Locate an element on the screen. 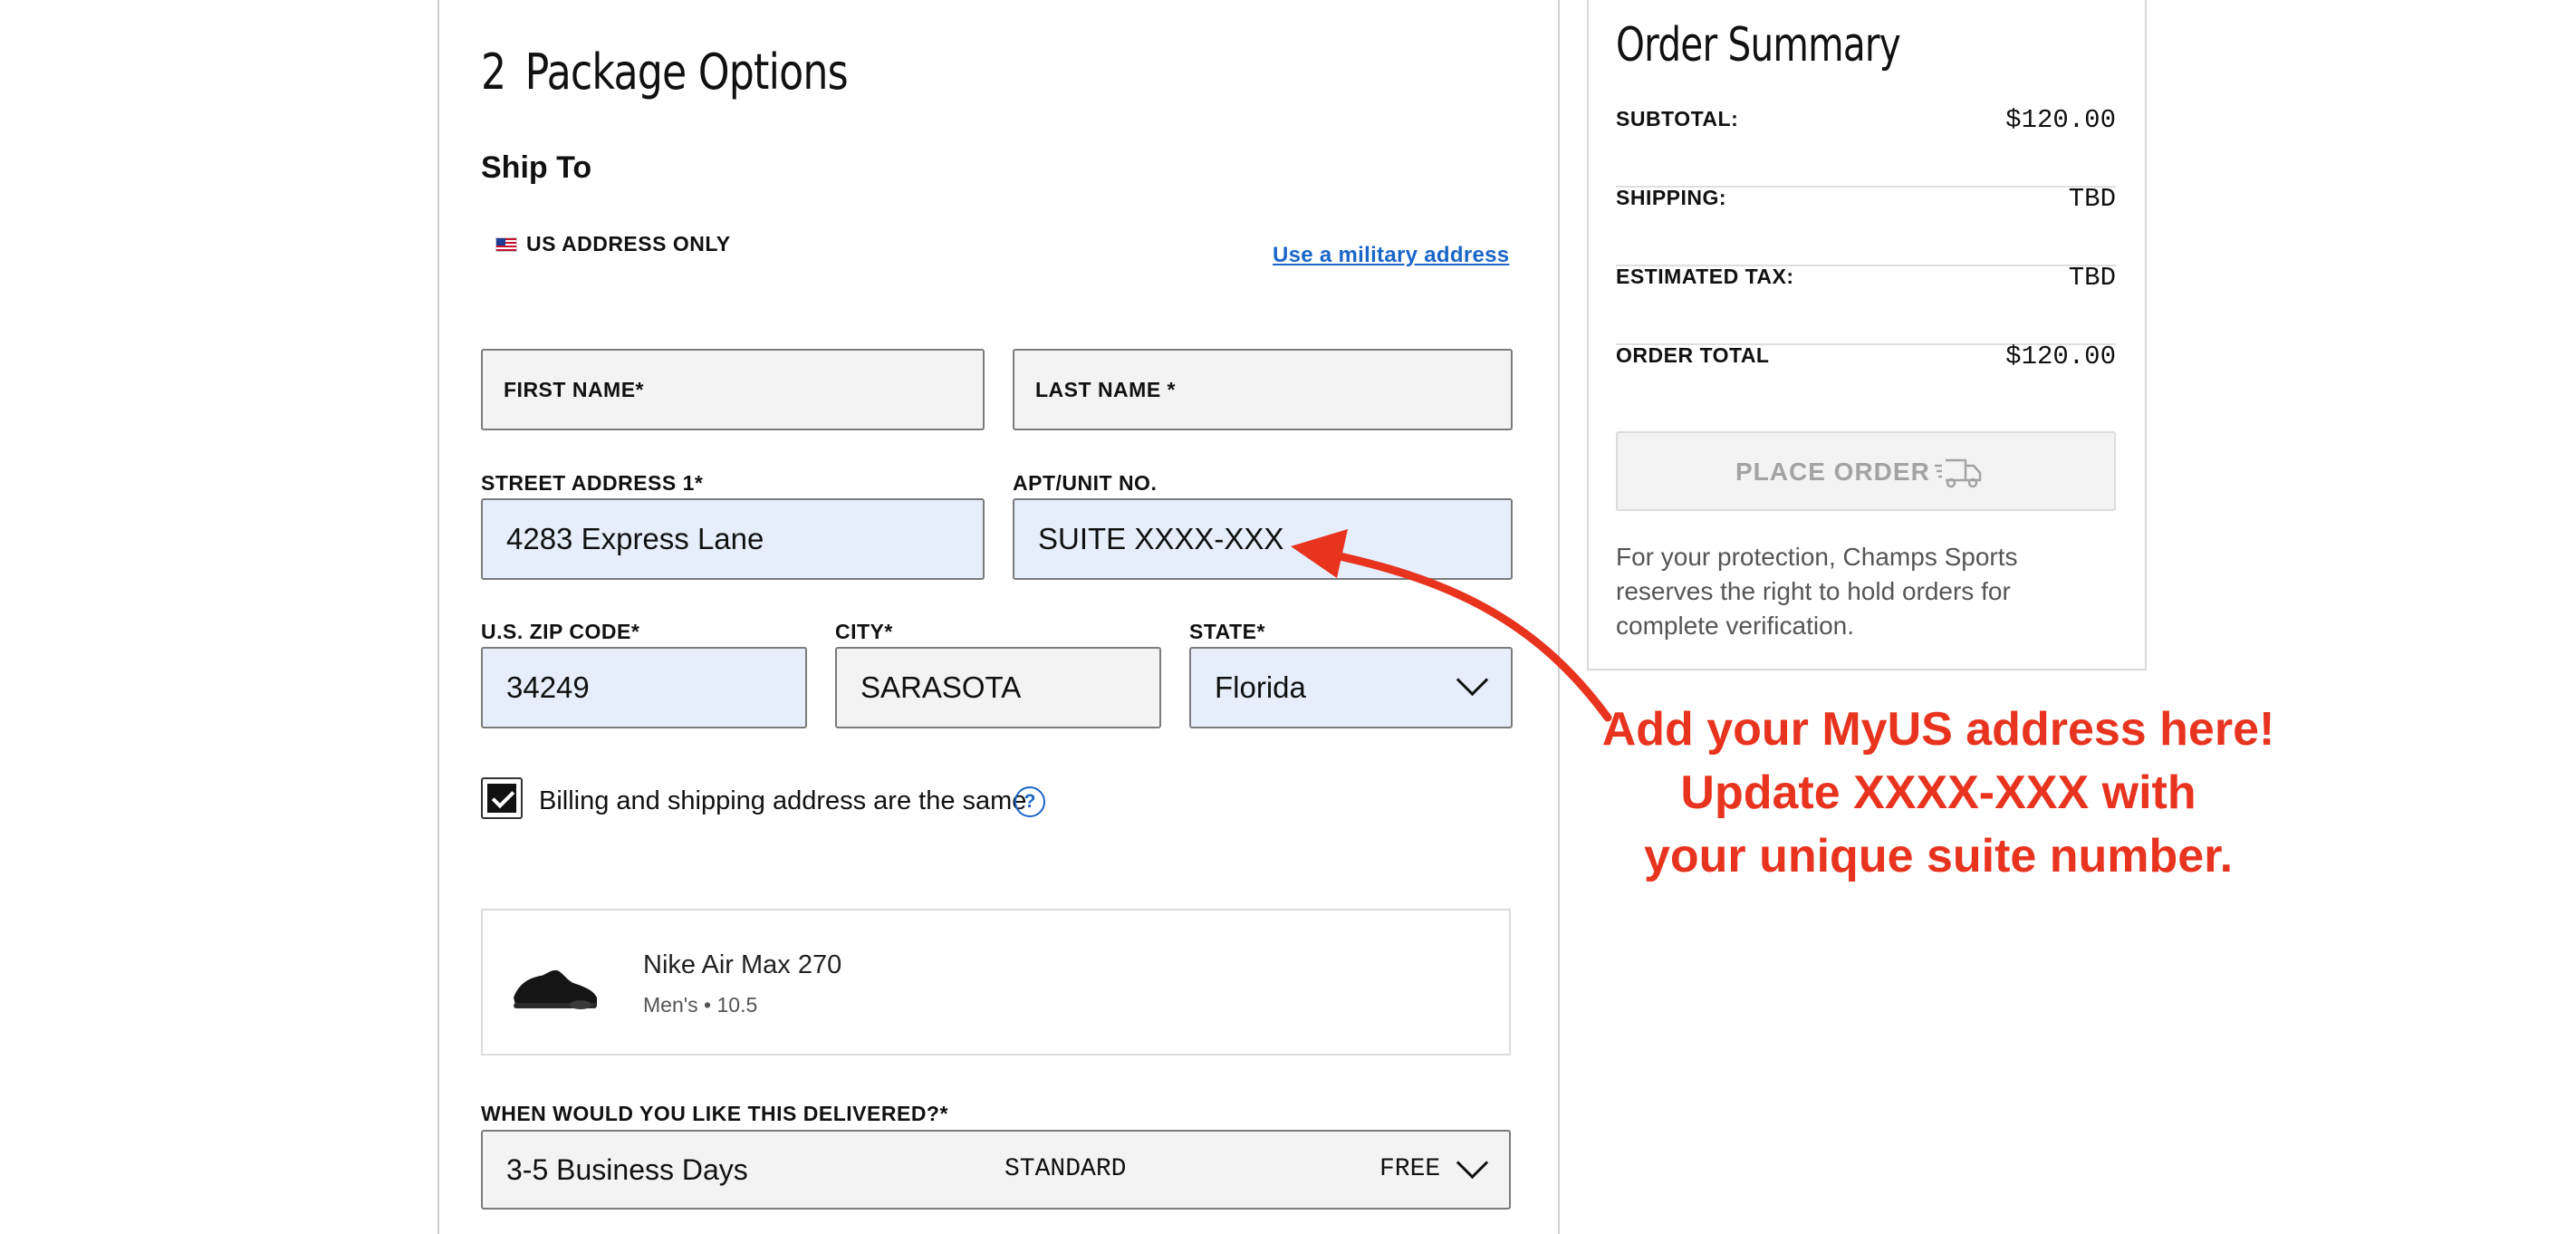  place-order-button: PLACE ORDER is located at coordinates (1866, 471).